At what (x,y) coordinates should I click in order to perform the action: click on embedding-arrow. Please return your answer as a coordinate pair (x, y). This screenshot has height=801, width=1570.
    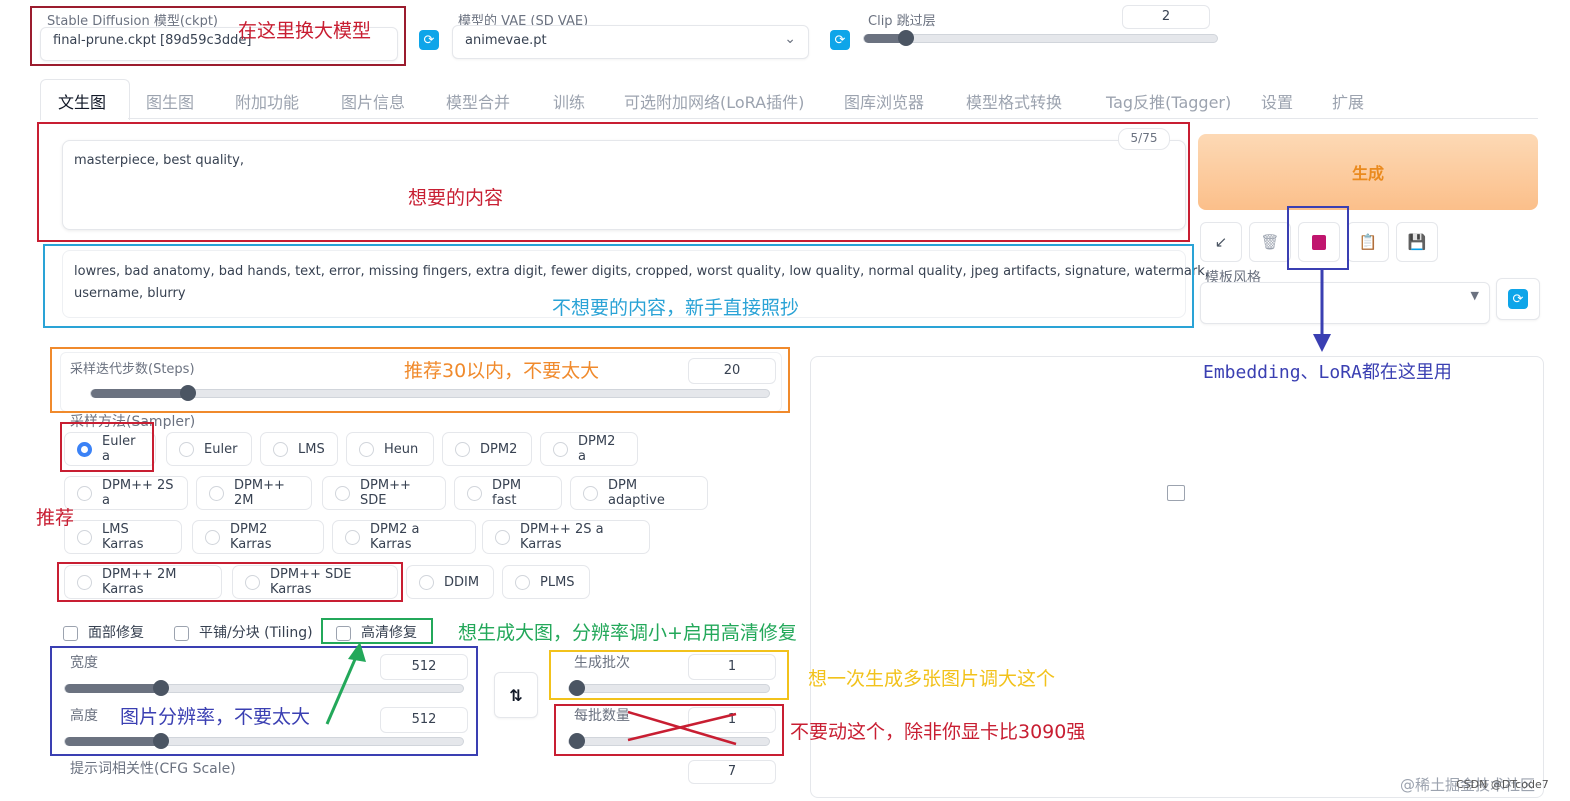
    Looking at the image, I should click on (1322, 311).